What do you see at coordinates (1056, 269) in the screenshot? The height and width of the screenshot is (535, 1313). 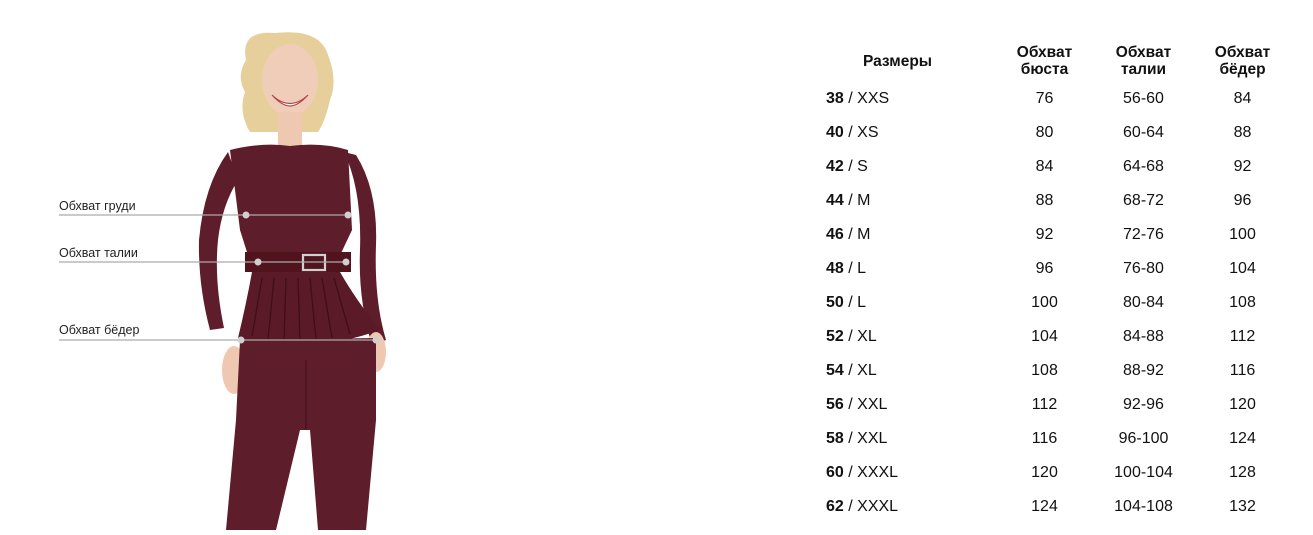 I see `table-row: 48 / L 96 76-80 104` at bounding box center [1056, 269].